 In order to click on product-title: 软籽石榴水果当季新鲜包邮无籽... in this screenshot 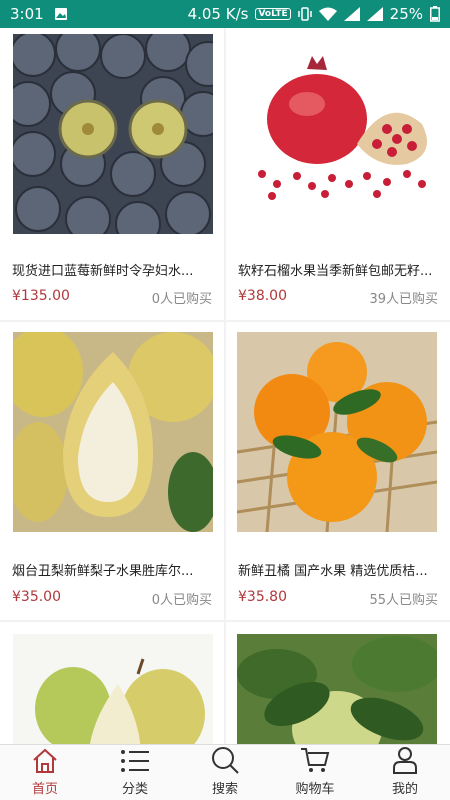, I will do `click(335, 271)`.